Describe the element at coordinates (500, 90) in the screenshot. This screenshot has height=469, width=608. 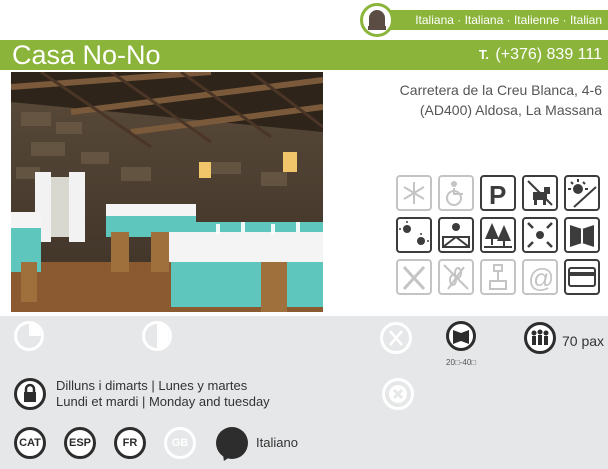
I see `address-line-1: Carretera de la Creu Blanca, 4-6` at that location.